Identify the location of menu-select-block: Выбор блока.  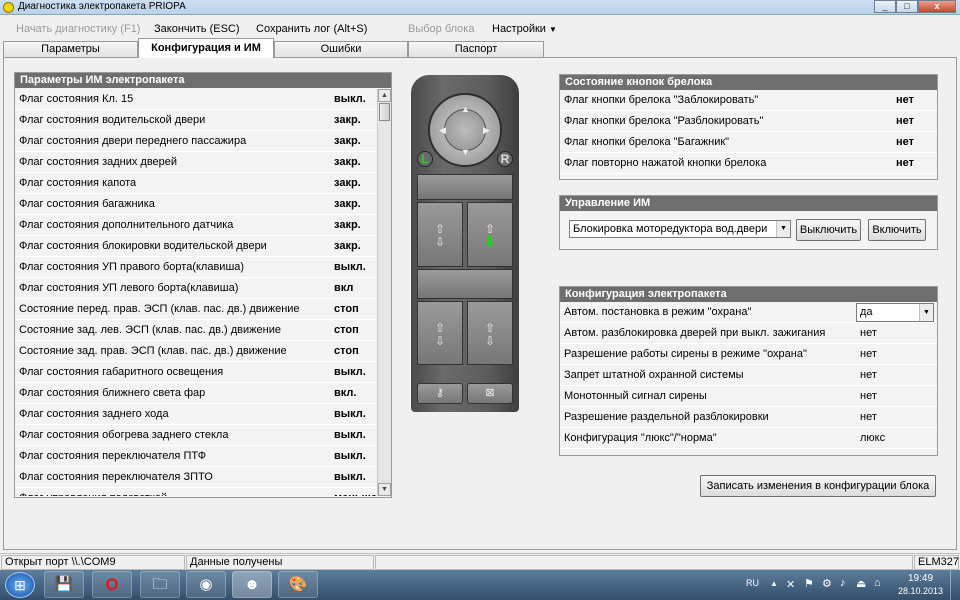
(441, 29).